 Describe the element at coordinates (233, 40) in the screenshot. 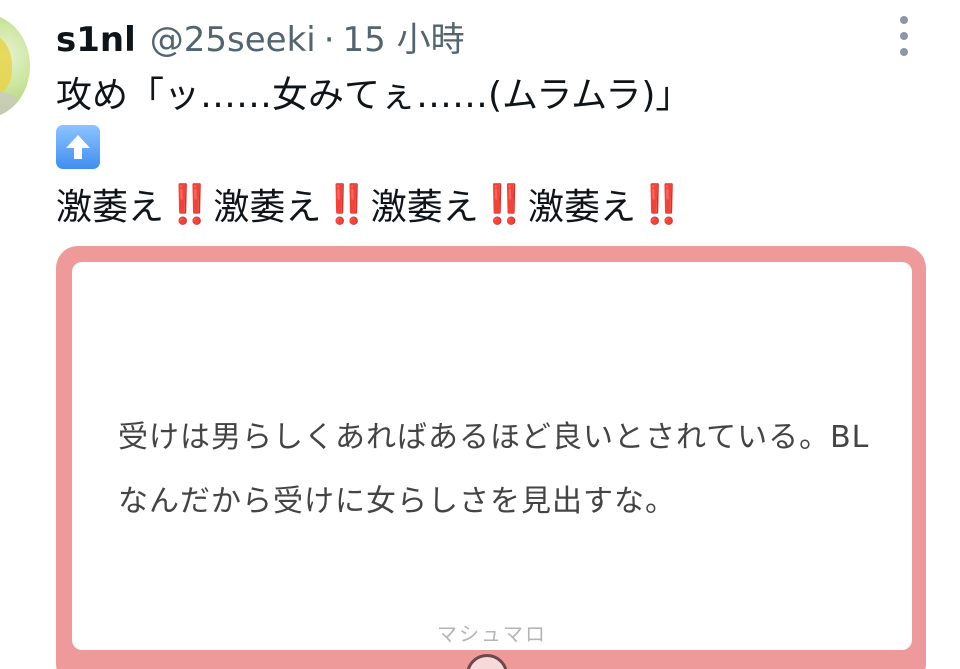

I see `user-handle: @25seeki` at that location.